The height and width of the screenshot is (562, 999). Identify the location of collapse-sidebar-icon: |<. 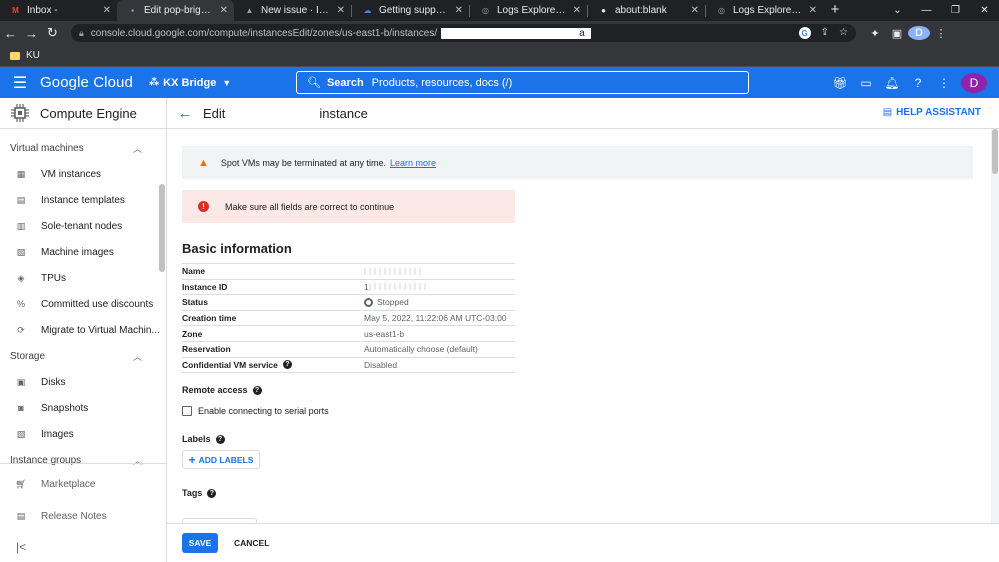
(83, 547).